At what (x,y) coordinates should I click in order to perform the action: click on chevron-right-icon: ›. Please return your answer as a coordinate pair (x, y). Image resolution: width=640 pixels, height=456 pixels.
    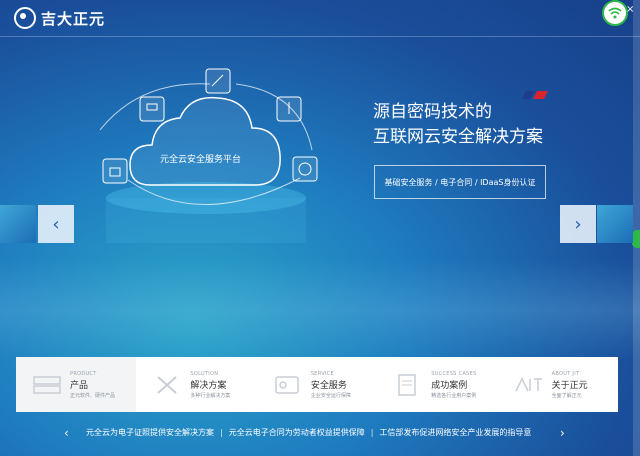
    Looking at the image, I should click on (578, 224).